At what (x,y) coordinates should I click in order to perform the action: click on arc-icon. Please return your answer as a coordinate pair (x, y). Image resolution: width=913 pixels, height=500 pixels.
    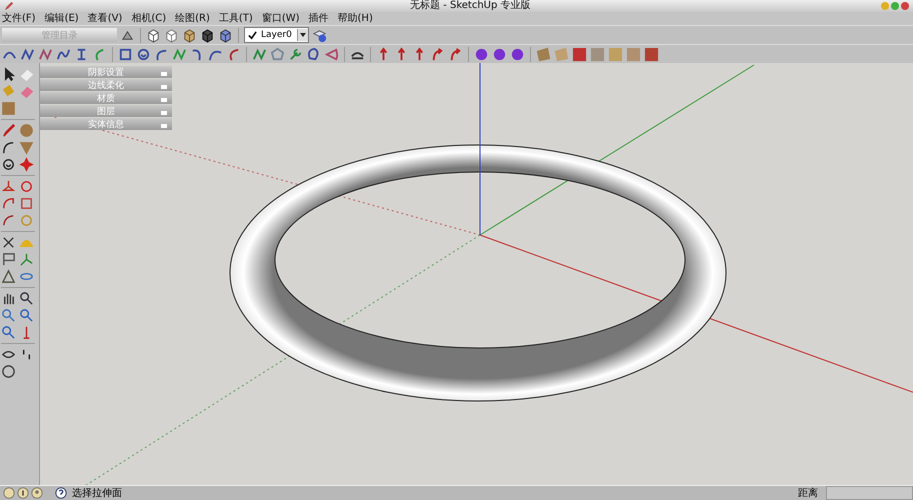
    Looking at the image, I should click on (8, 147).